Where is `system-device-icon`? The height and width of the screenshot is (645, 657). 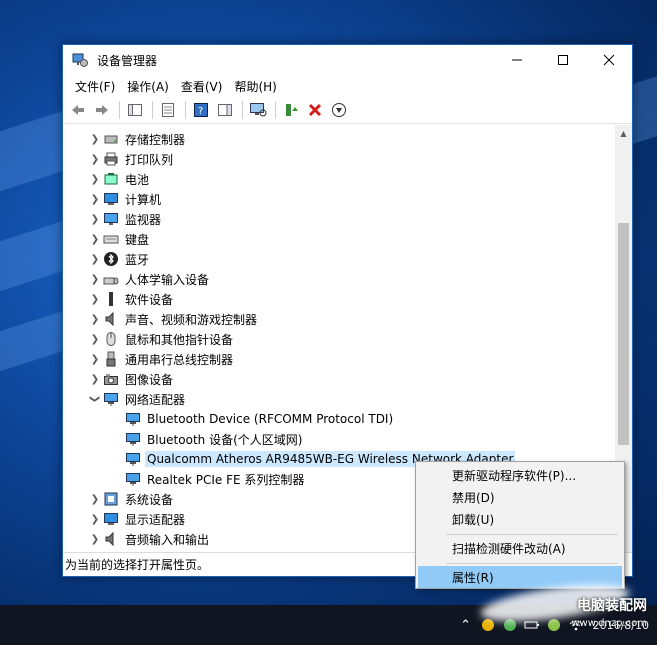 system-device-icon is located at coordinates (111, 499).